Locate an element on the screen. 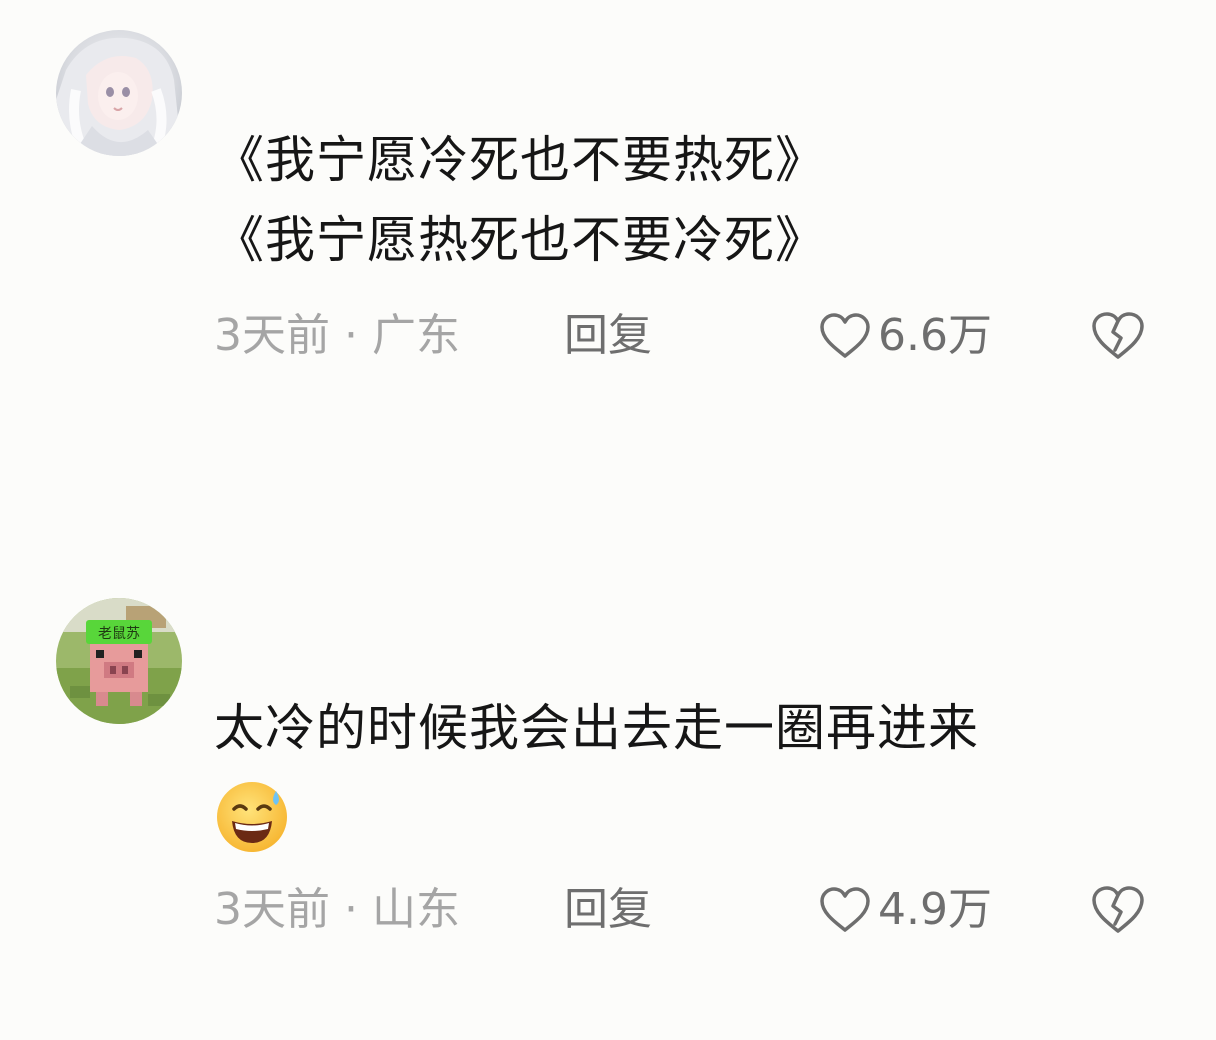 The height and width of the screenshot is (1040, 1216). avatar-tag: 老鼠苏 is located at coordinates (119, 634).